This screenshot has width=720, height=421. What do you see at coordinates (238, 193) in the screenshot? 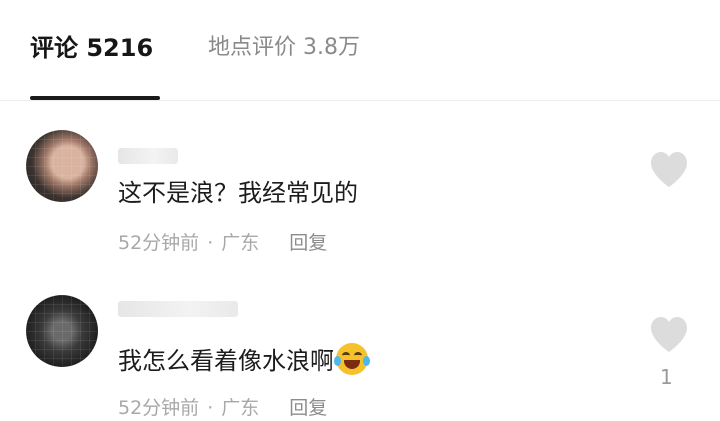
I see `comment-text: 这不是浪？我经常见的` at bounding box center [238, 193].